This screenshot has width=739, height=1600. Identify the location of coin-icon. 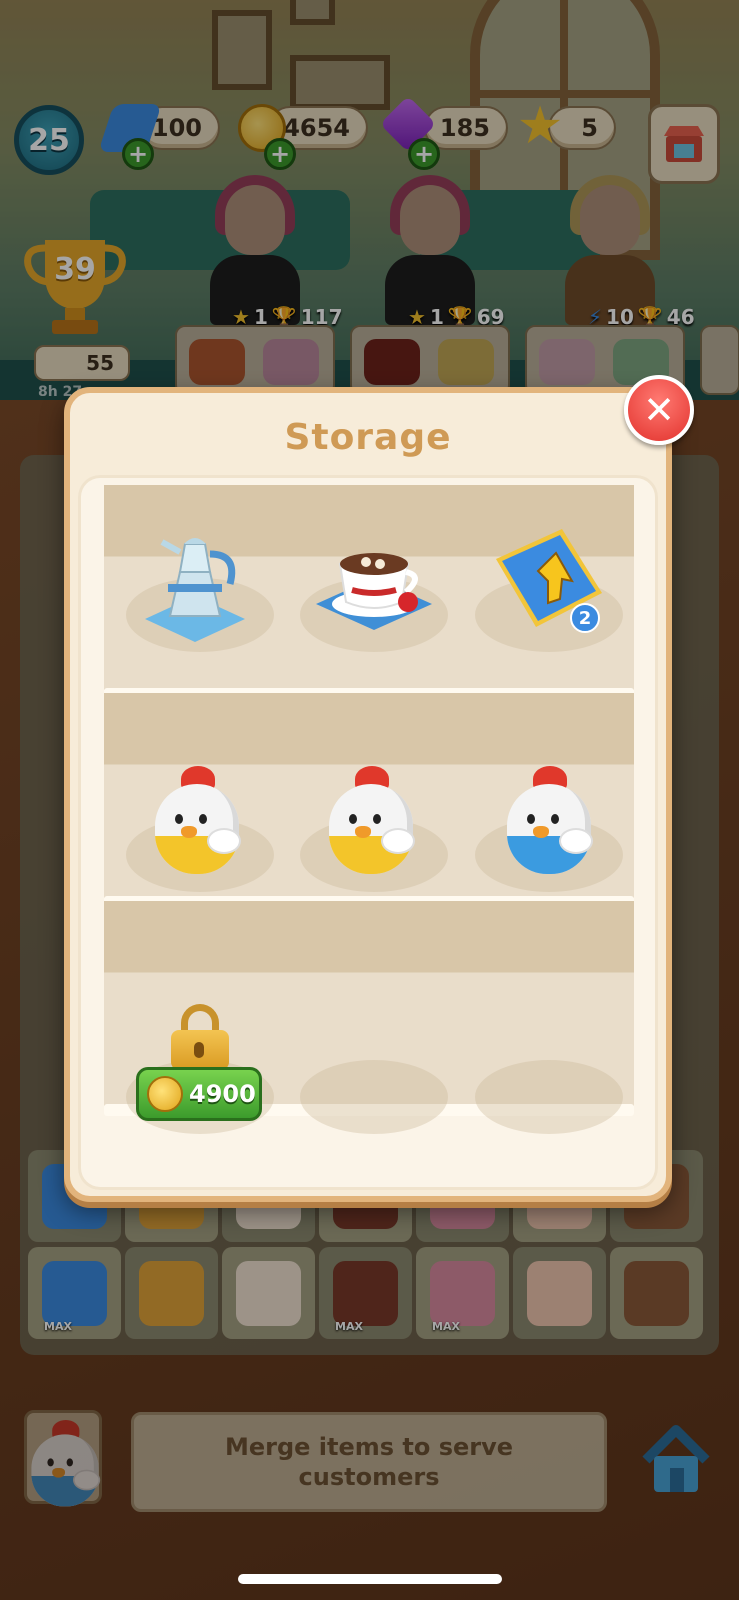
(165, 1094).